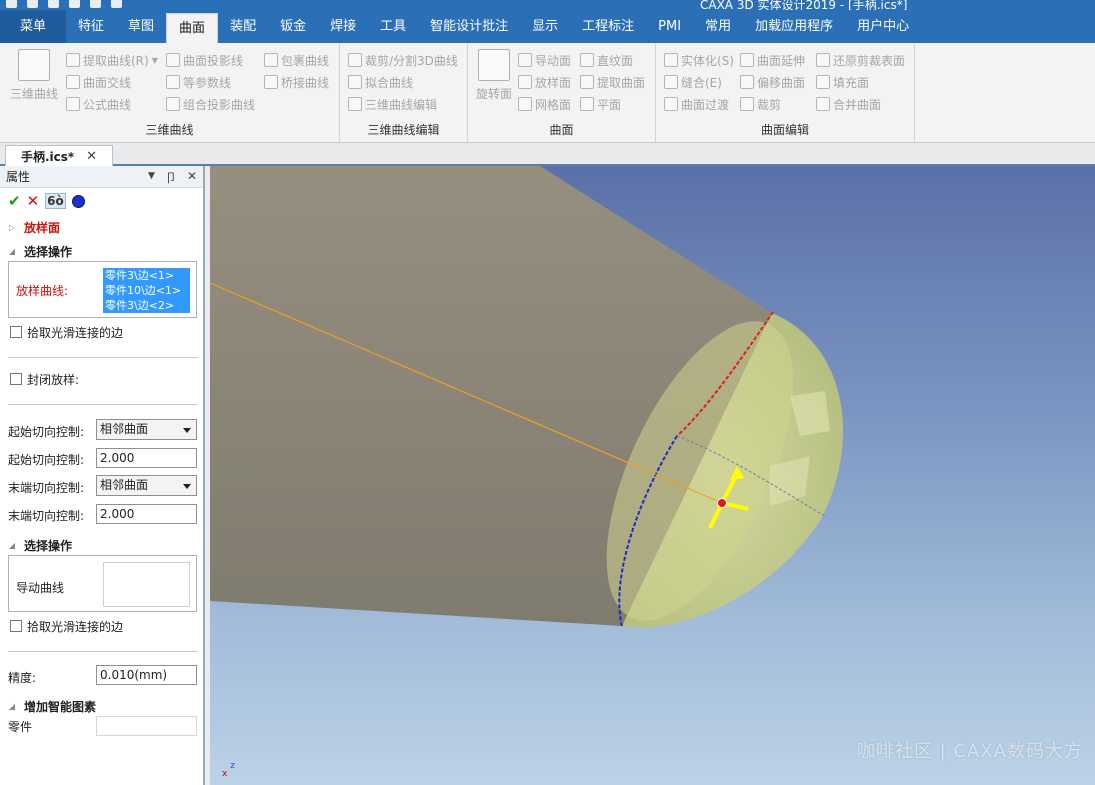  I want to click on 3d-curve-button: 三维曲线, so click(34, 75).